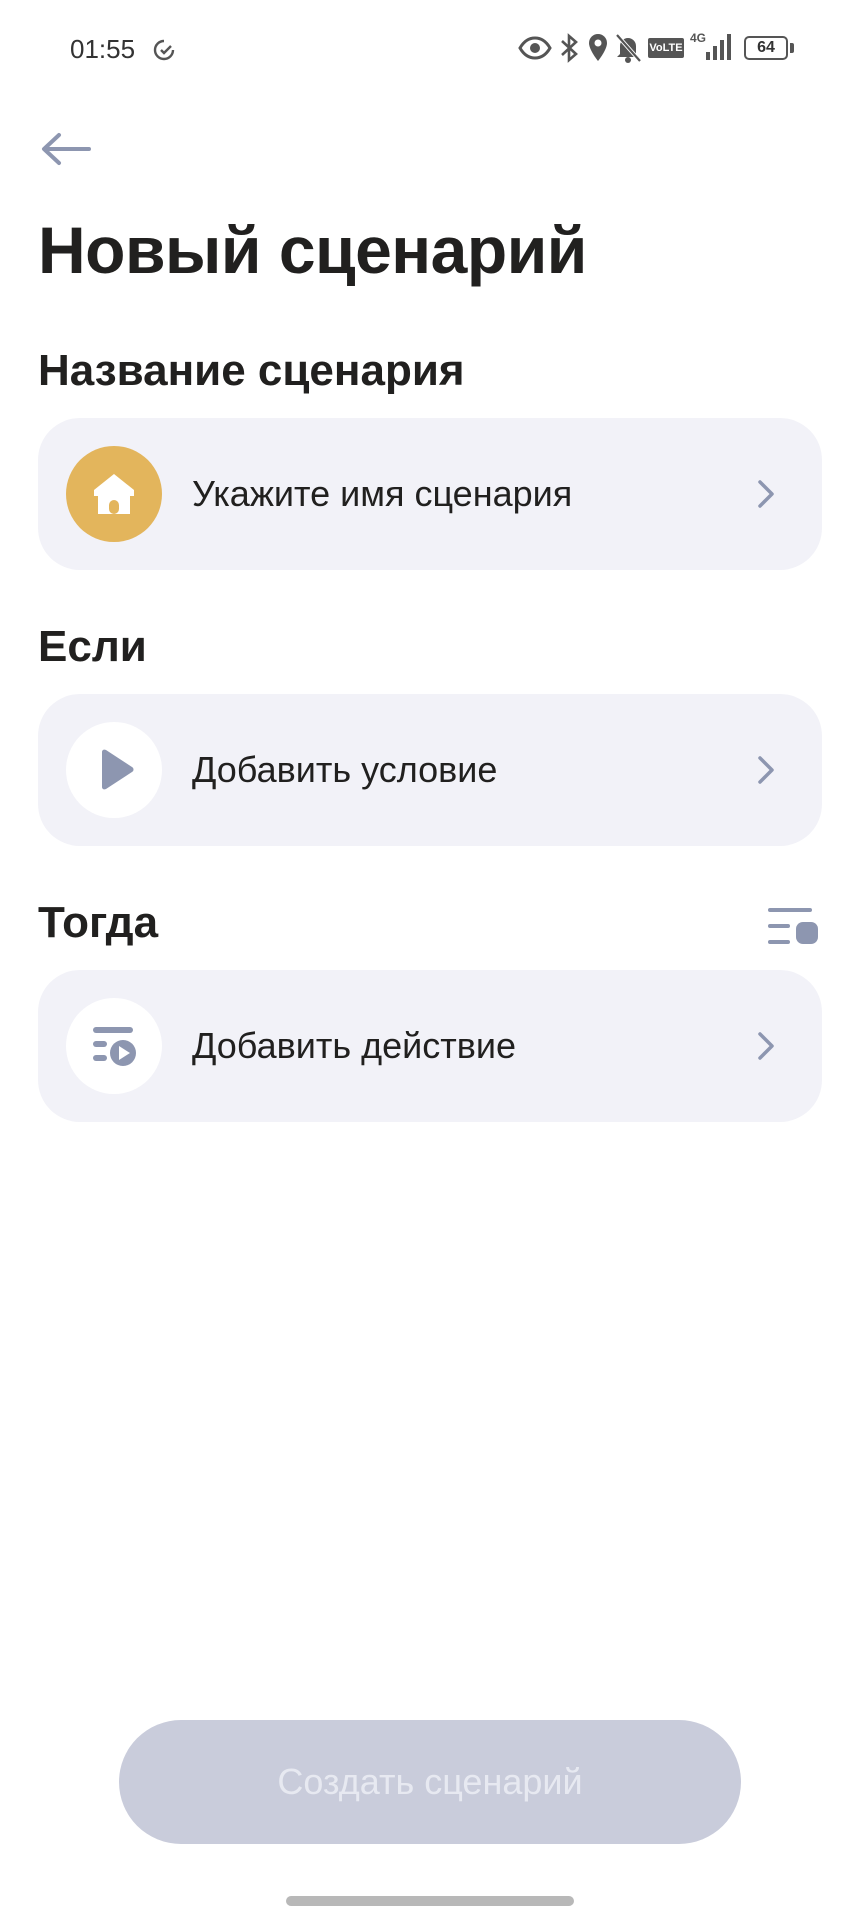  What do you see at coordinates (430, 1901) in the screenshot?
I see `home-indicator` at bounding box center [430, 1901].